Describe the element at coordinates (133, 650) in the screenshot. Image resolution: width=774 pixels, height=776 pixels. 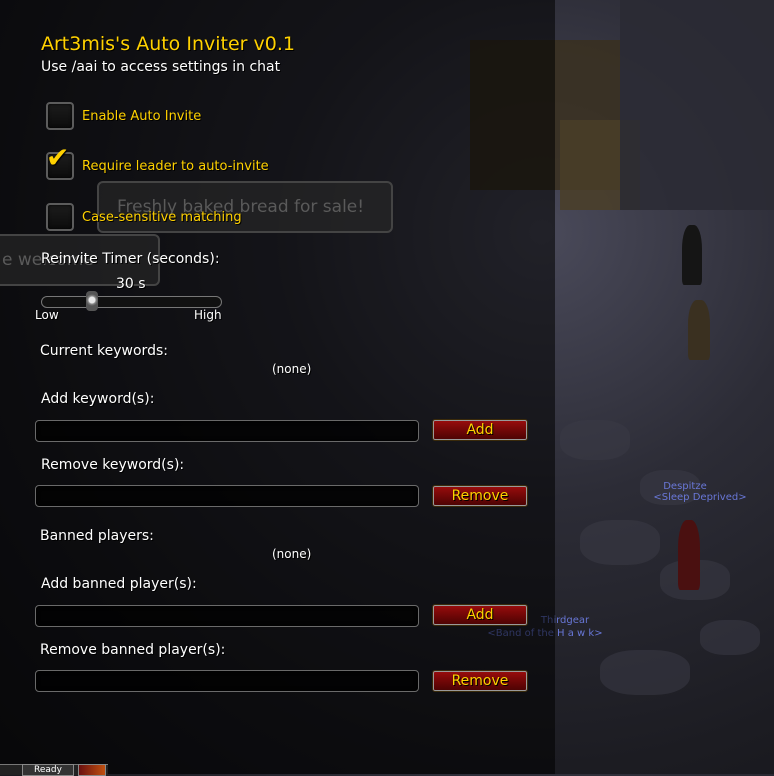
I see `remove-banned-player-label: Remove banned player(s):` at that location.